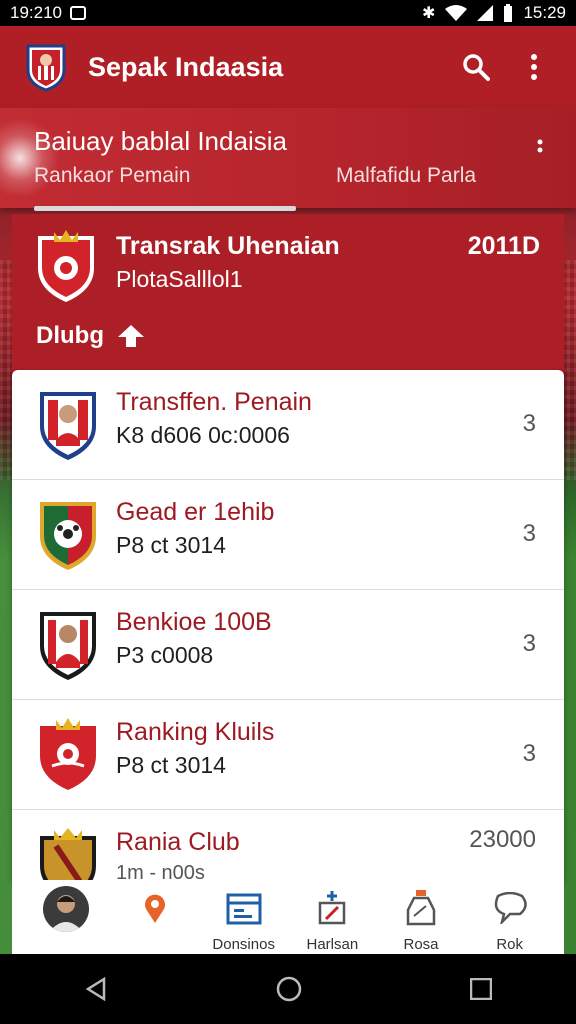  What do you see at coordinates (456, 13) in the screenshot?
I see `wifi-icon` at bounding box center [456, 13].